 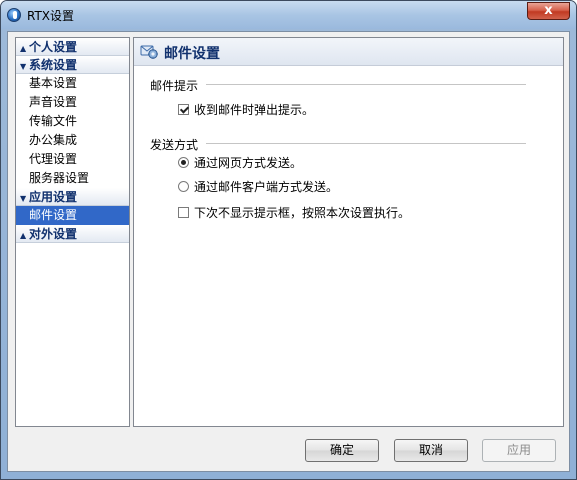 I want to click on send-via-web-radio: 通过网页方式发送。, so click(x=240, y=163).